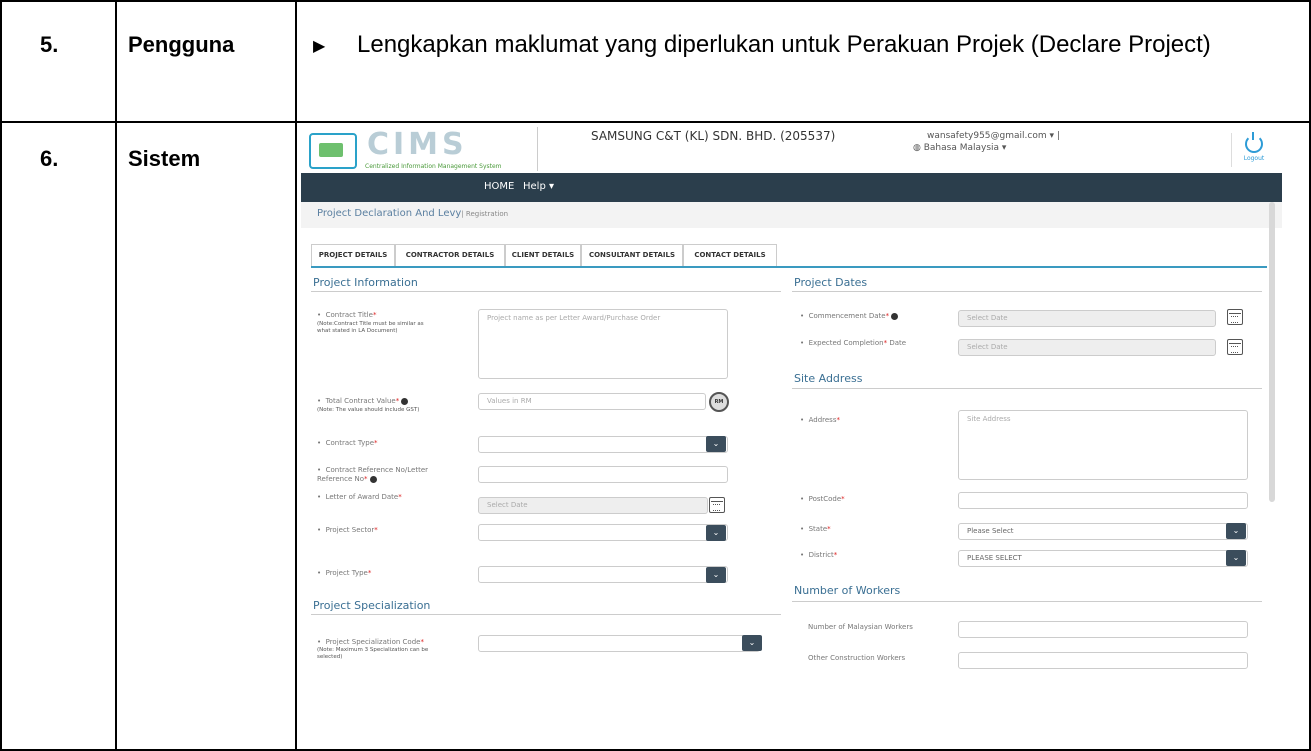 The width and height of the screenshot is (1311, 751). I want to click on field-label: • Contract Title*, so click(347, 315).